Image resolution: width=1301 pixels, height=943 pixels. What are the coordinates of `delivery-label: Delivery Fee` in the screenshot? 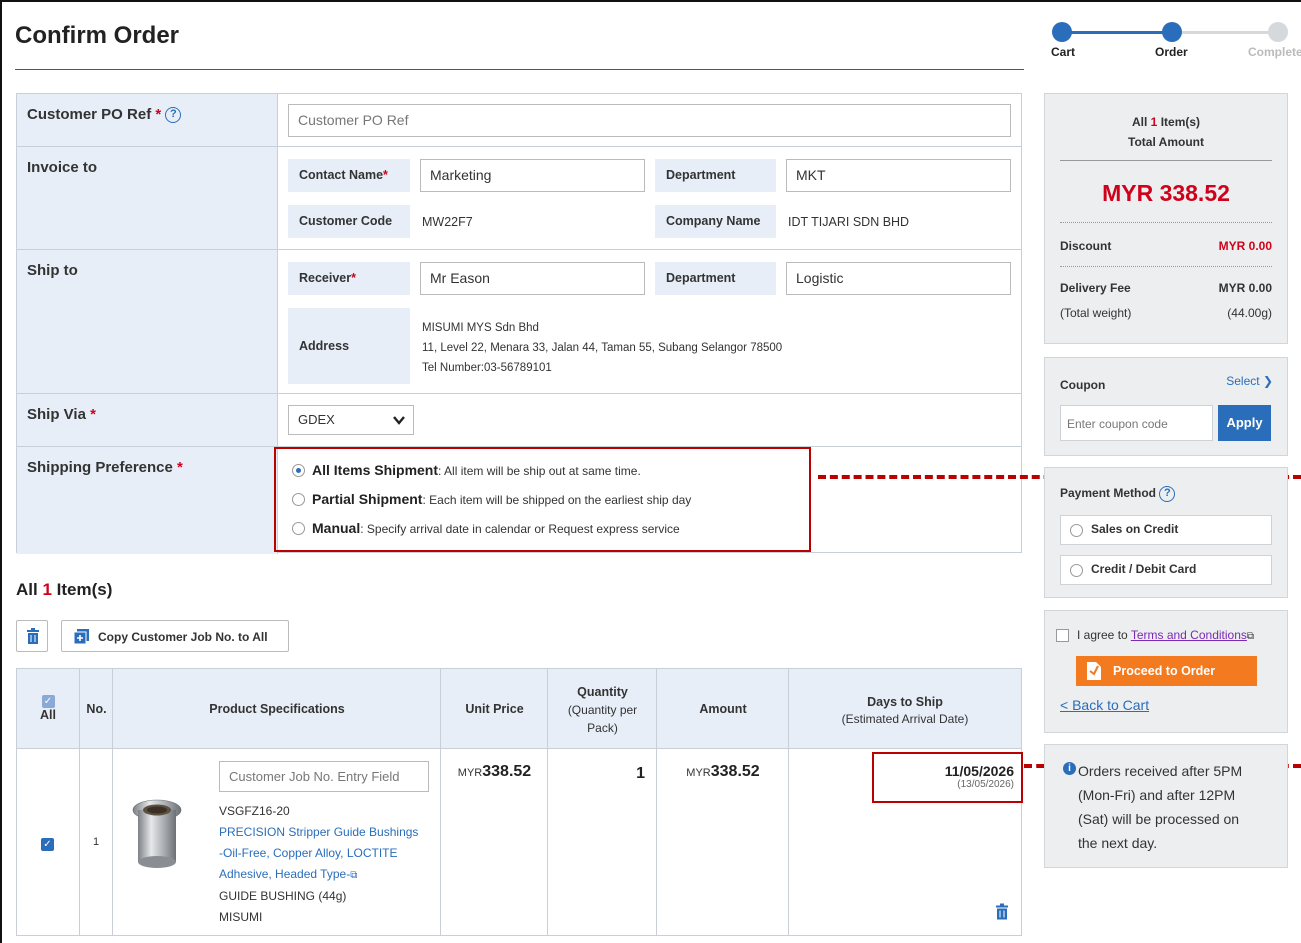 It's located at (1095, 288).